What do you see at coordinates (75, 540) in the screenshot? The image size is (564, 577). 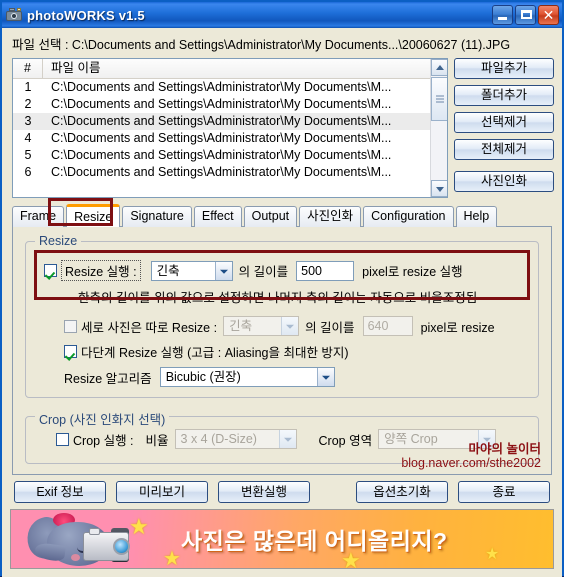 I see `elephant-character-icon` at bounding box center [75, 540].